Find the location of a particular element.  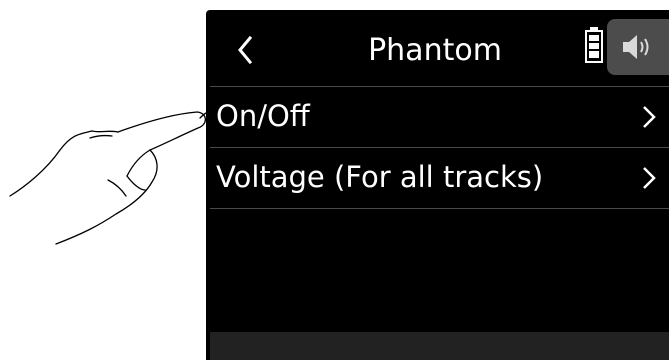

page-title: Phantom is located at coordinates (435, 50).